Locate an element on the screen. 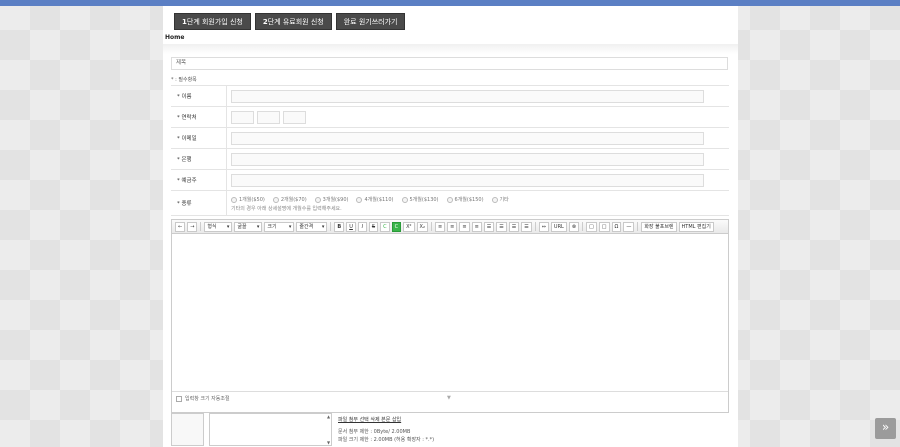  kind-label: * 종류 is located at coordinates (199, 203).